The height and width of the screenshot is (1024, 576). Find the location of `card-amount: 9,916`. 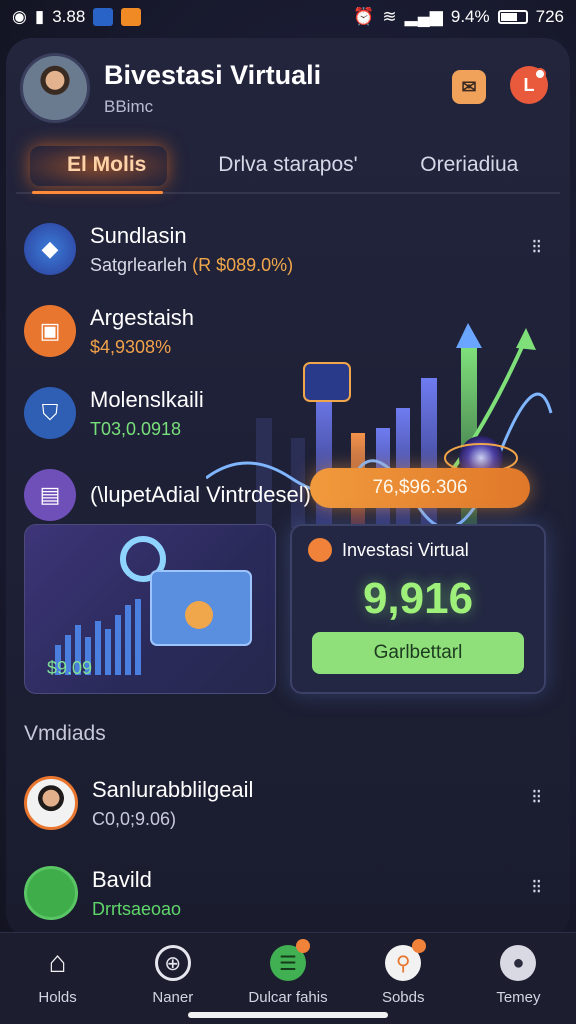

card-amount: 9,916 is located at coordinates (418, 598).